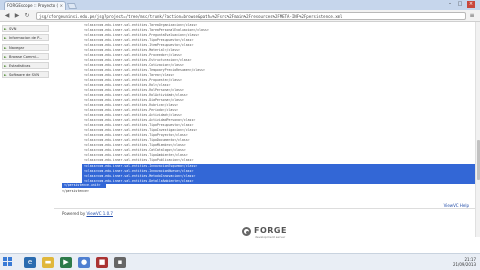 This screenshot has height=270, width=480. Describe the element at coordinates (13, 29) in the screenshot. I see `sidebar-item-label: SVN` at that location.